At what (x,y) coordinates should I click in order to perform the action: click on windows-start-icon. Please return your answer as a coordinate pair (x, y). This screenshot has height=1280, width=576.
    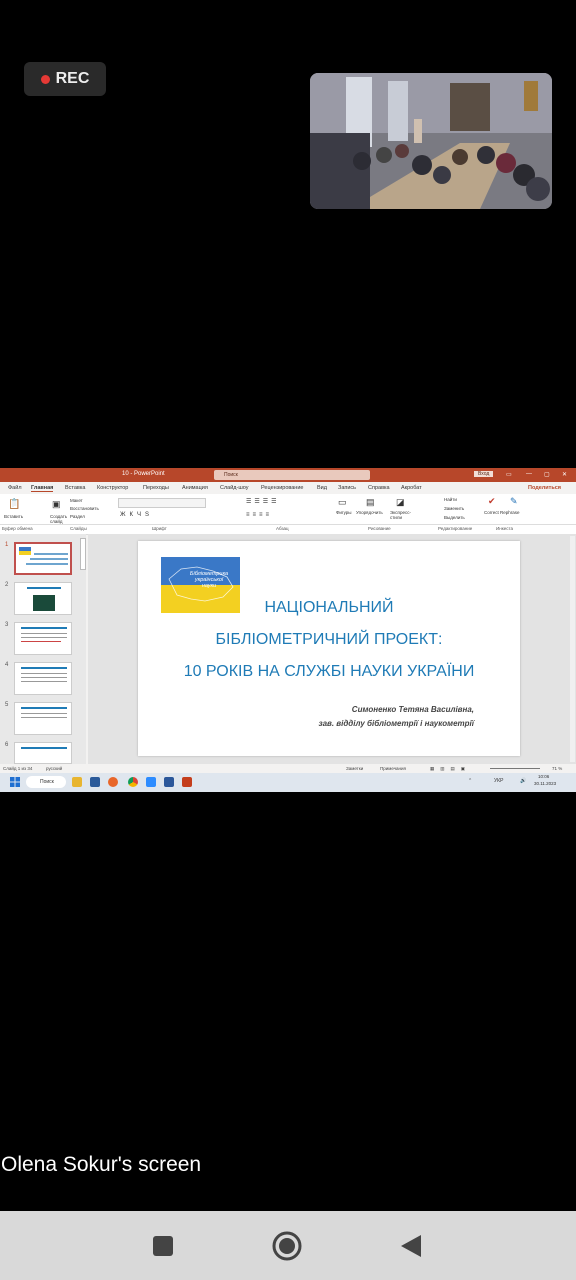
    Looking at the image, I should click on (15, 782).